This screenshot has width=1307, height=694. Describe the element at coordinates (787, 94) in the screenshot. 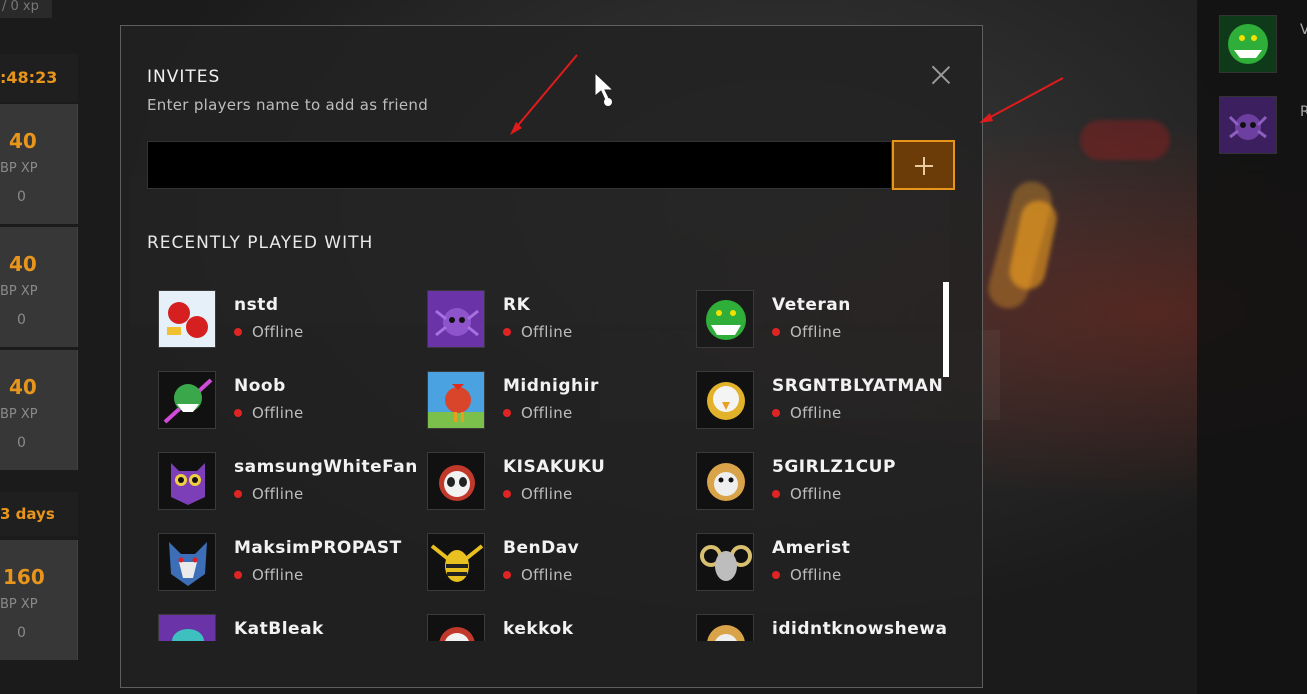

I see `annotation-arrows` at that location.